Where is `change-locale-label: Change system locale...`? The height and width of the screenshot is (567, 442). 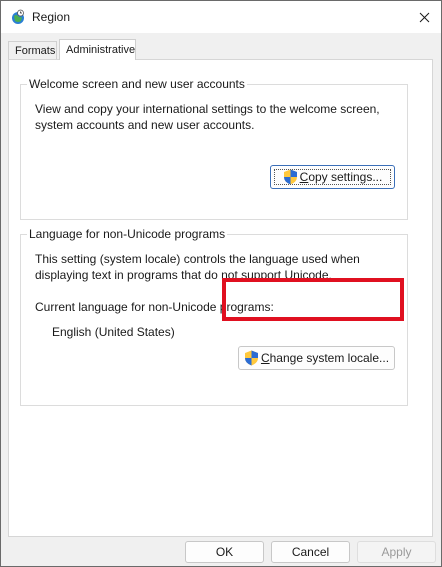 change-locale-label: Change system locale... is located at coordinates (325, 358).